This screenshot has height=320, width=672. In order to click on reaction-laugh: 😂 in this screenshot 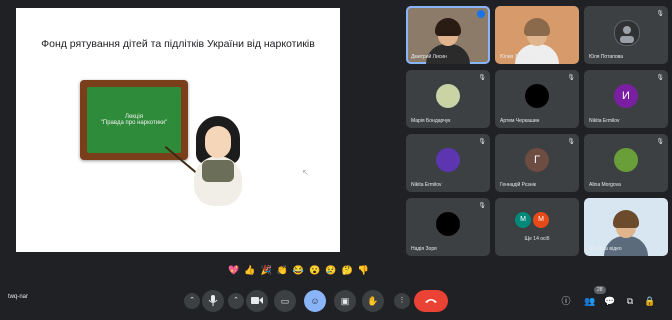, I will do `click(298, 270)`.